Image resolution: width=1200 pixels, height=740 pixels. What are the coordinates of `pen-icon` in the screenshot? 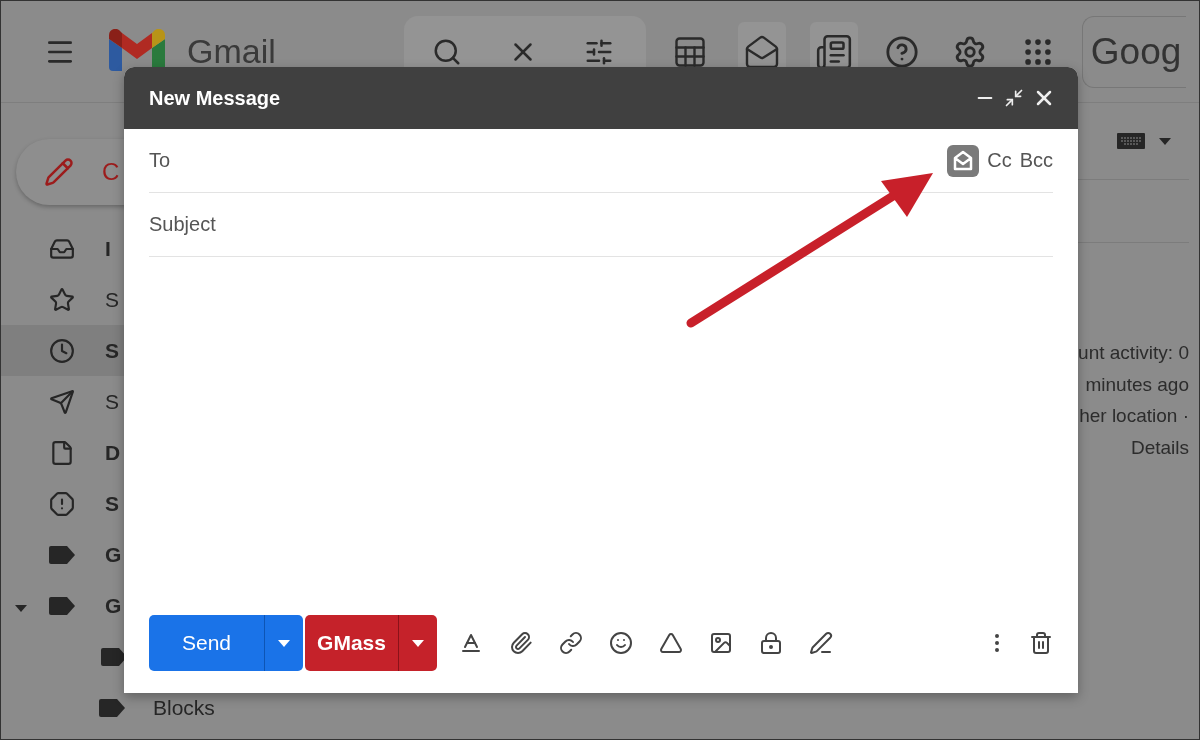 It's located at (821, 643).